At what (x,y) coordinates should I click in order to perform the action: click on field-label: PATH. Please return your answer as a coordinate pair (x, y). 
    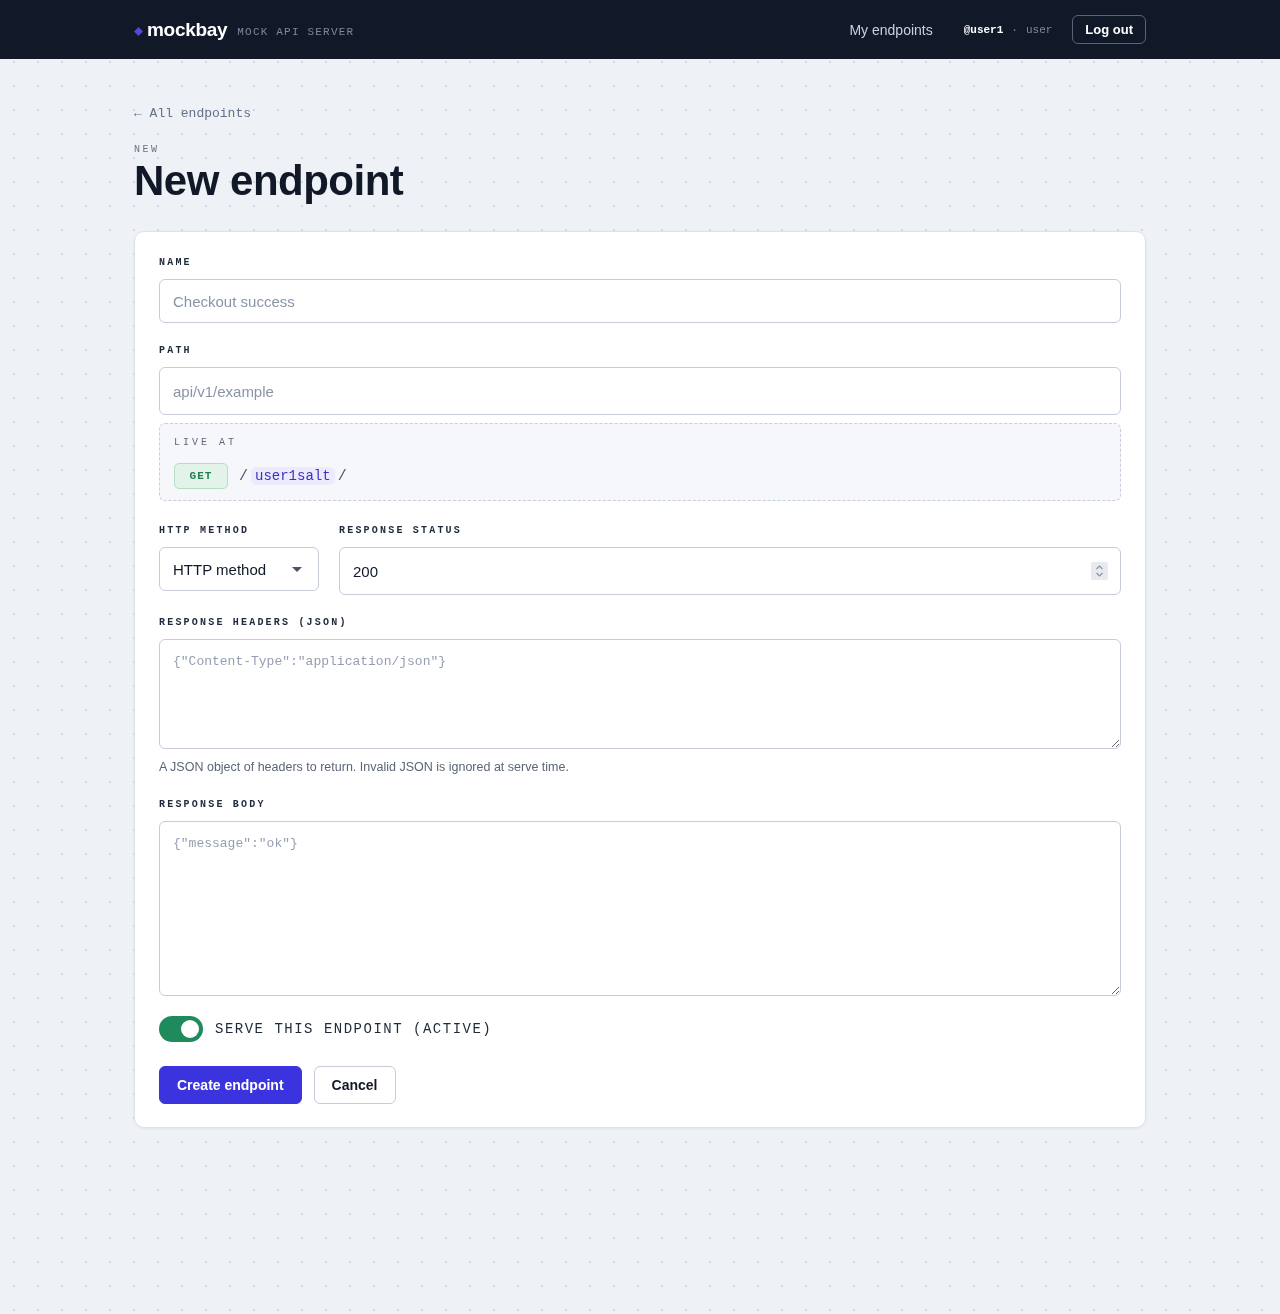
    Looking at the image, I should click on (176, 351).